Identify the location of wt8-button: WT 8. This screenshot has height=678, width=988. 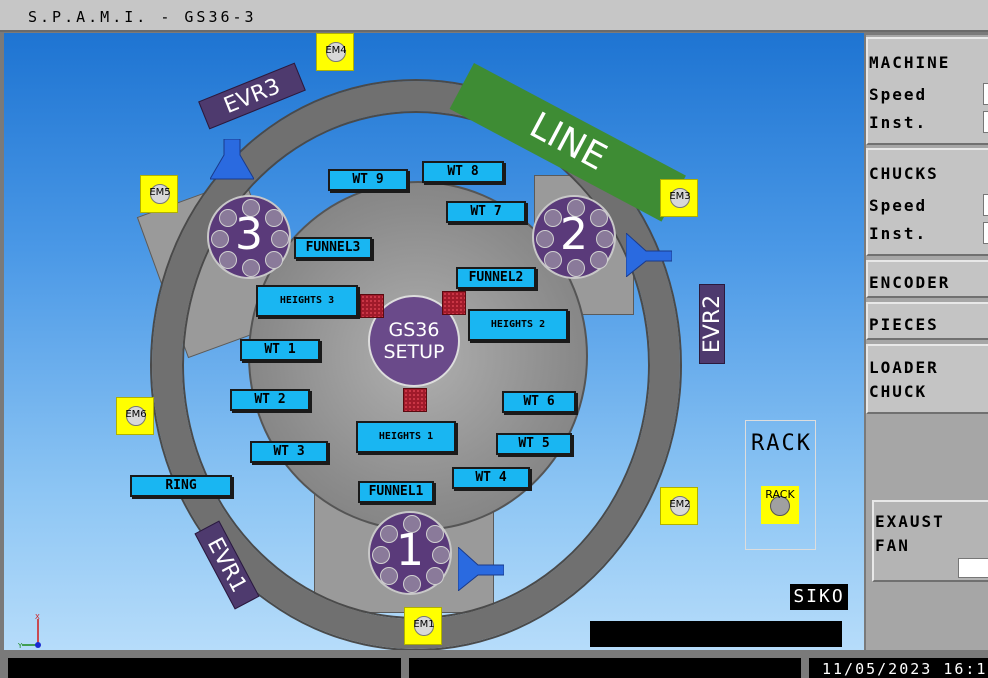
(463, 172).